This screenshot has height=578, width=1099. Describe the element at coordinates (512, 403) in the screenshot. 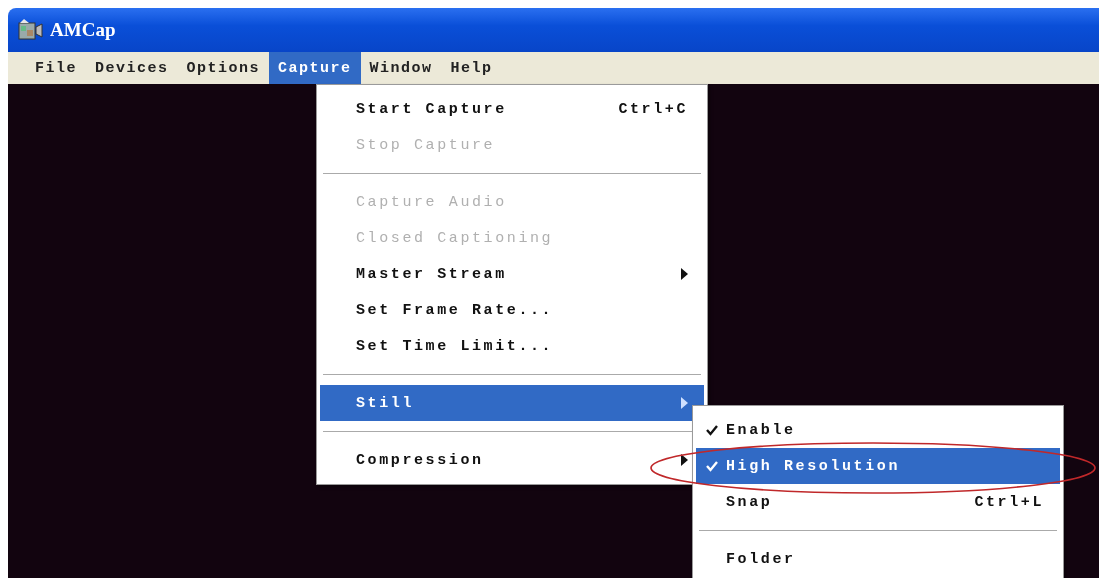

I see `menu-item: Still` at that location.